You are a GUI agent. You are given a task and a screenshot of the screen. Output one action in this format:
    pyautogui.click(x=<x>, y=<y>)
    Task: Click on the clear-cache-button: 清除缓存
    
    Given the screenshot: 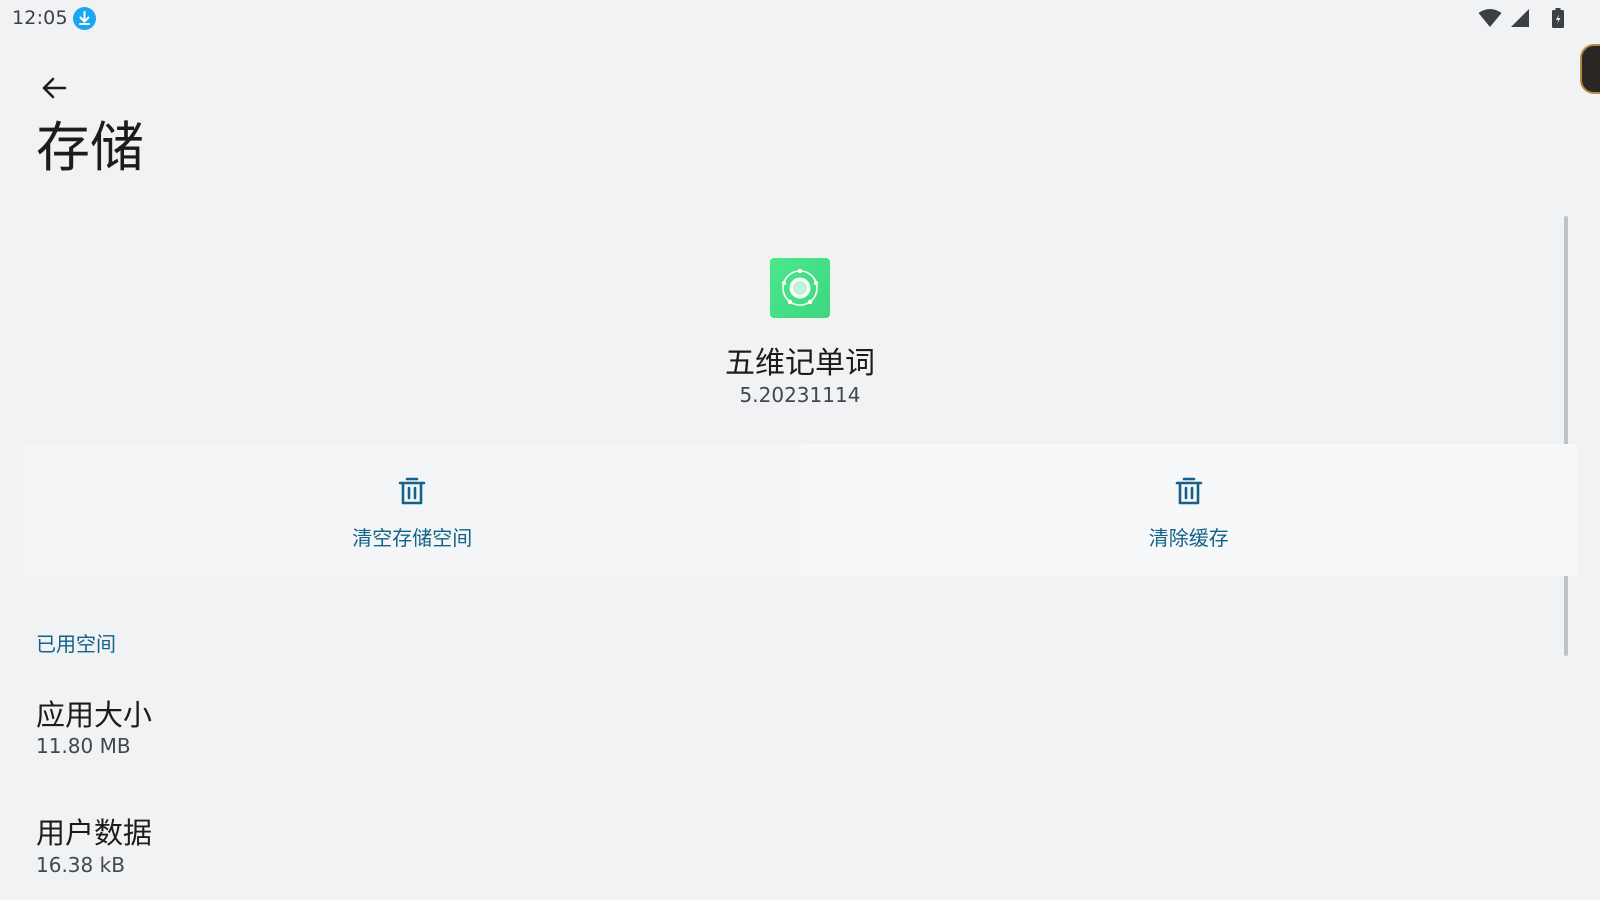 What is the action you would take?
    pyautogui.click(x=1188, y=510)
    